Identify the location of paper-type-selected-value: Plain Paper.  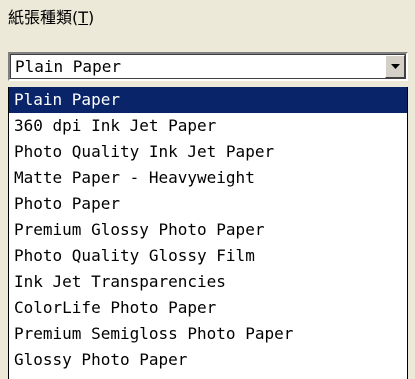
(68, 66).